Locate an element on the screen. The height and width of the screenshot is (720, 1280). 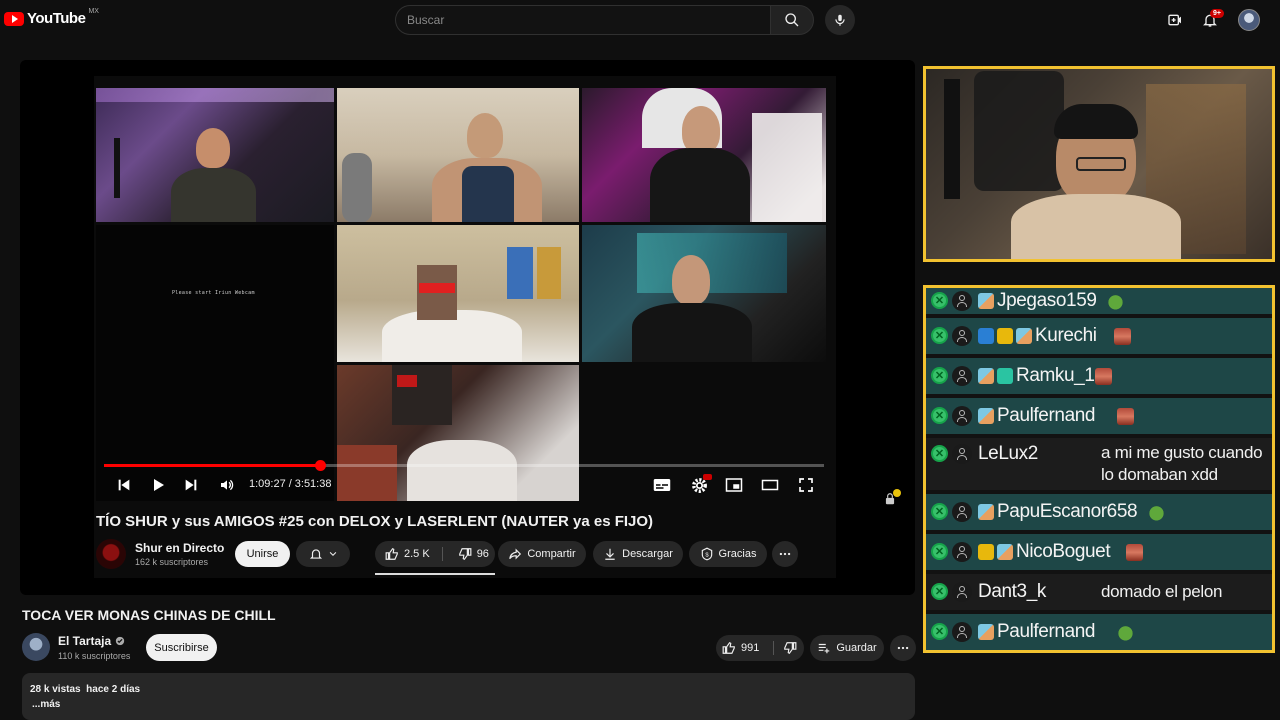
join-button: Unirse is located at coordinates (262, 554).